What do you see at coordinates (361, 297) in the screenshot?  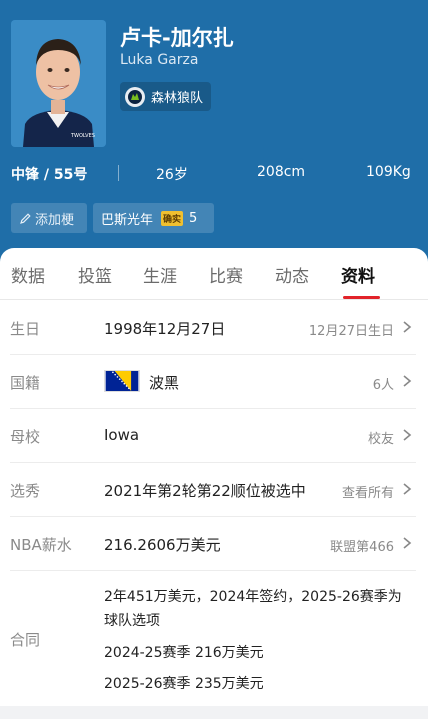 I see `active-tab-indicator` at bounding box center [361, 297].